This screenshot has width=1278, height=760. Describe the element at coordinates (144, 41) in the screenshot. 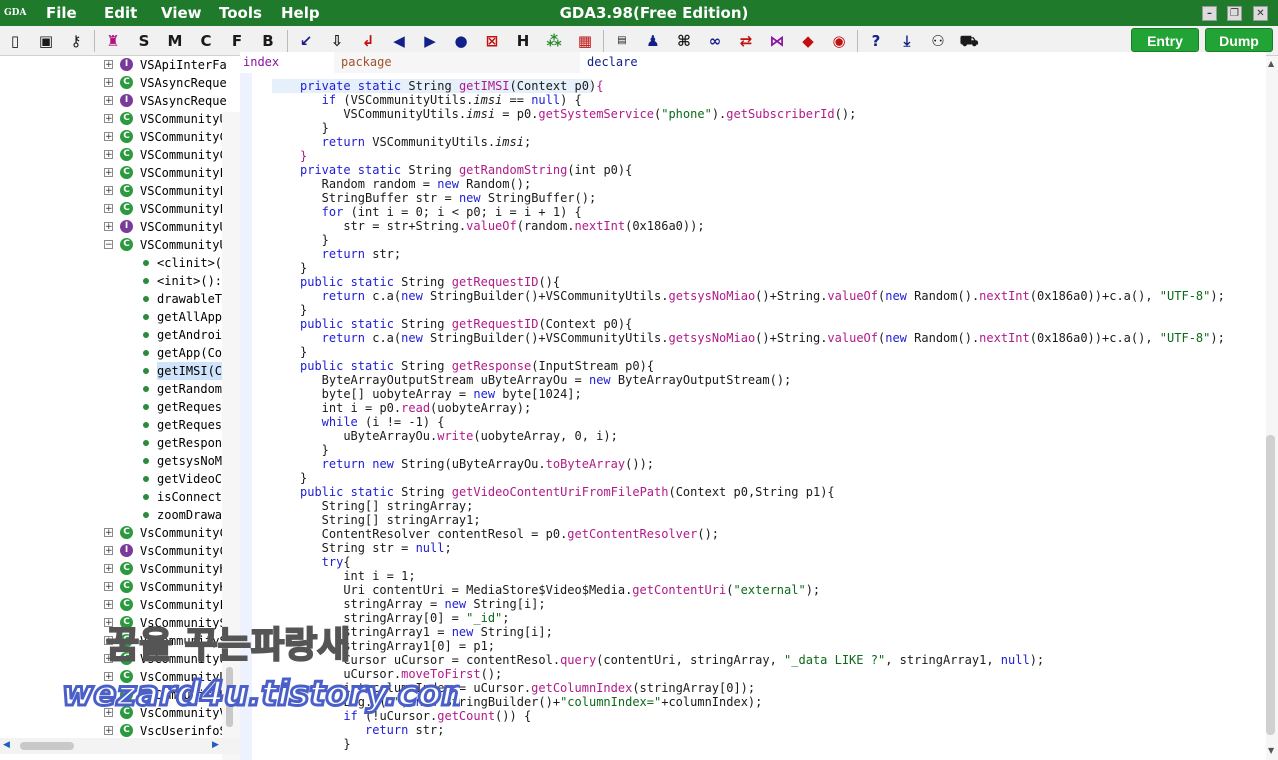

I see `toolbar-s: S` at that location.